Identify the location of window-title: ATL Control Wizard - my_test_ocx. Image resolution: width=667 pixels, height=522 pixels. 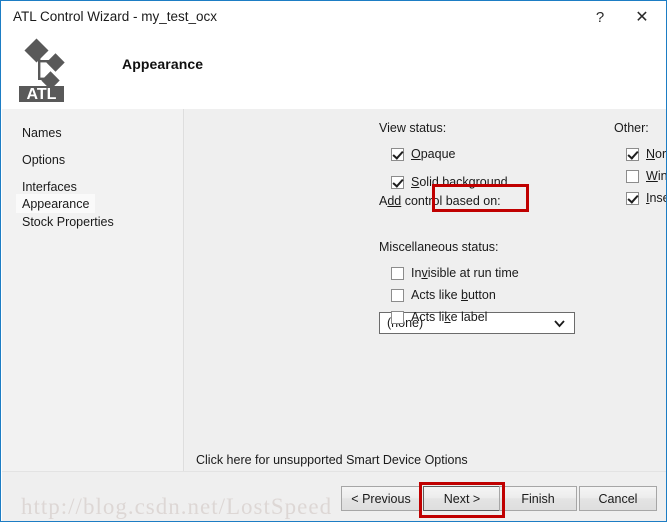
(115, 16).